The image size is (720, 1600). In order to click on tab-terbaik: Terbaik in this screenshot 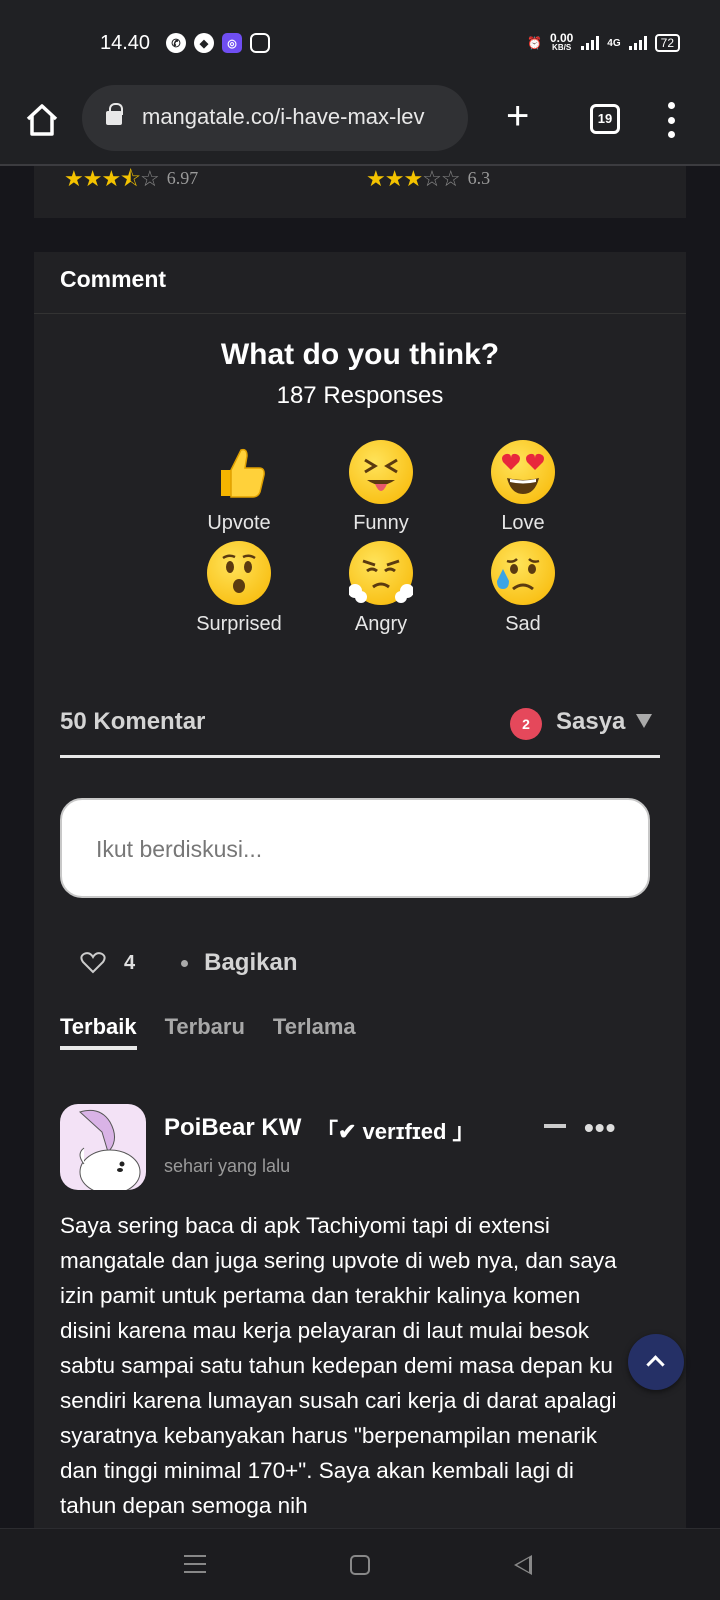, I will do `click(98, 1032)`.